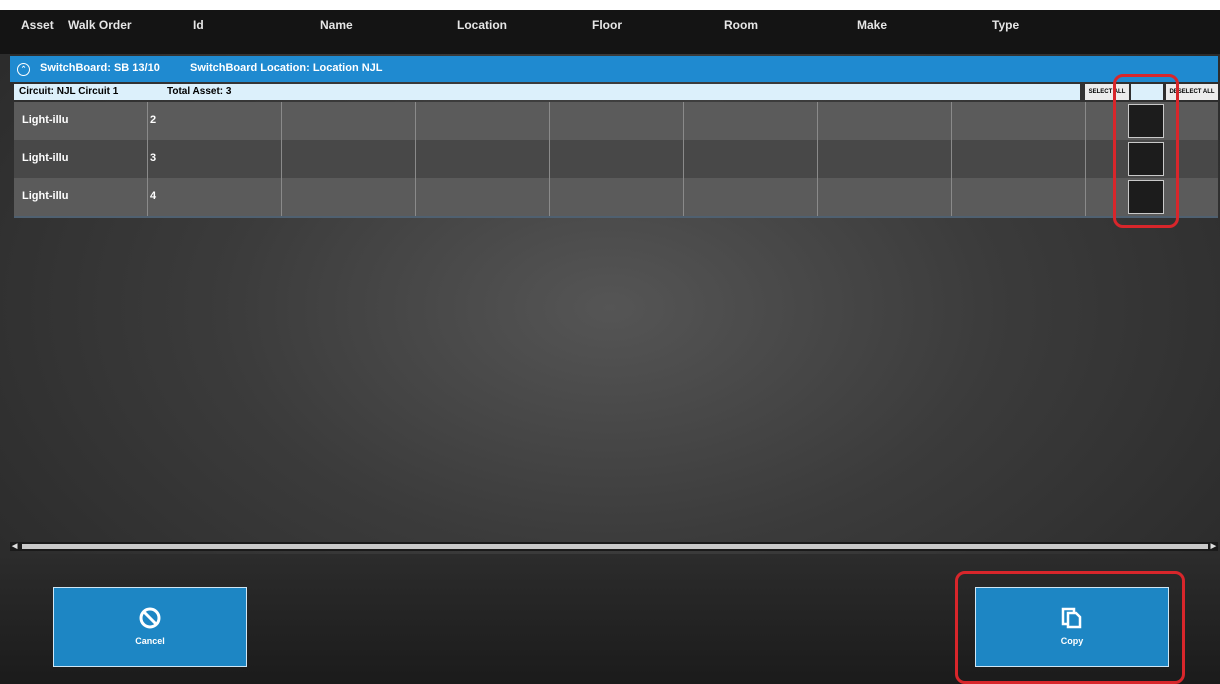  Describe the element at coordinates (741, 25) in the screenshot. I see `column-header-room: Room` at that location.